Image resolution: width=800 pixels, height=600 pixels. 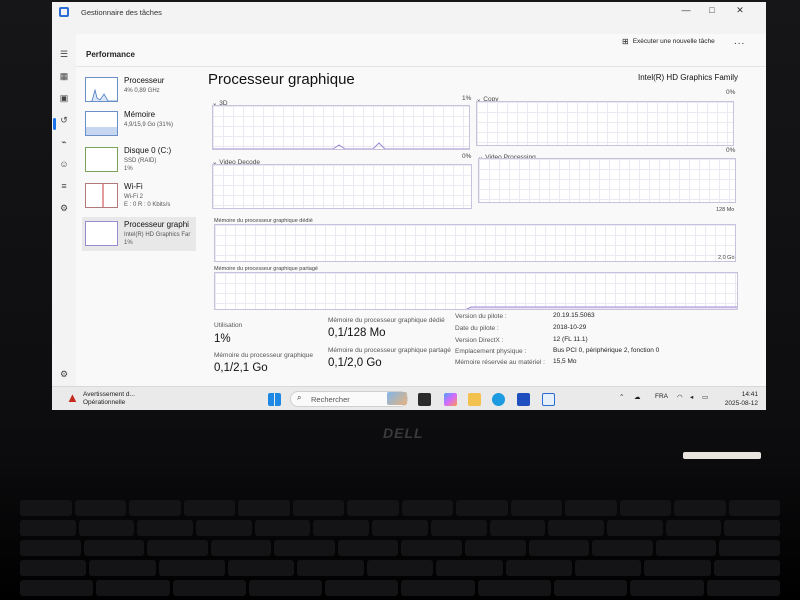 What do you see at coordinates (64, 186) in the screenshot?
I see `details-icon: ≡` at bounding box center [64, 186].